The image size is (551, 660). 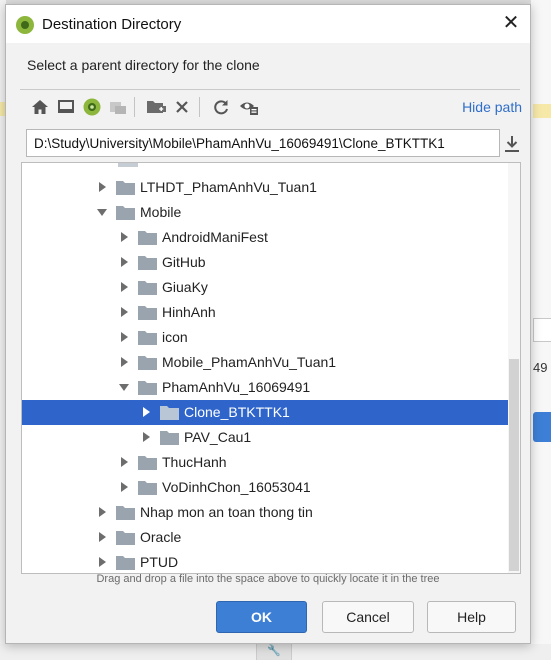 I want to click on tree-row-label: GiuaKy, so click(x=185, y=287).